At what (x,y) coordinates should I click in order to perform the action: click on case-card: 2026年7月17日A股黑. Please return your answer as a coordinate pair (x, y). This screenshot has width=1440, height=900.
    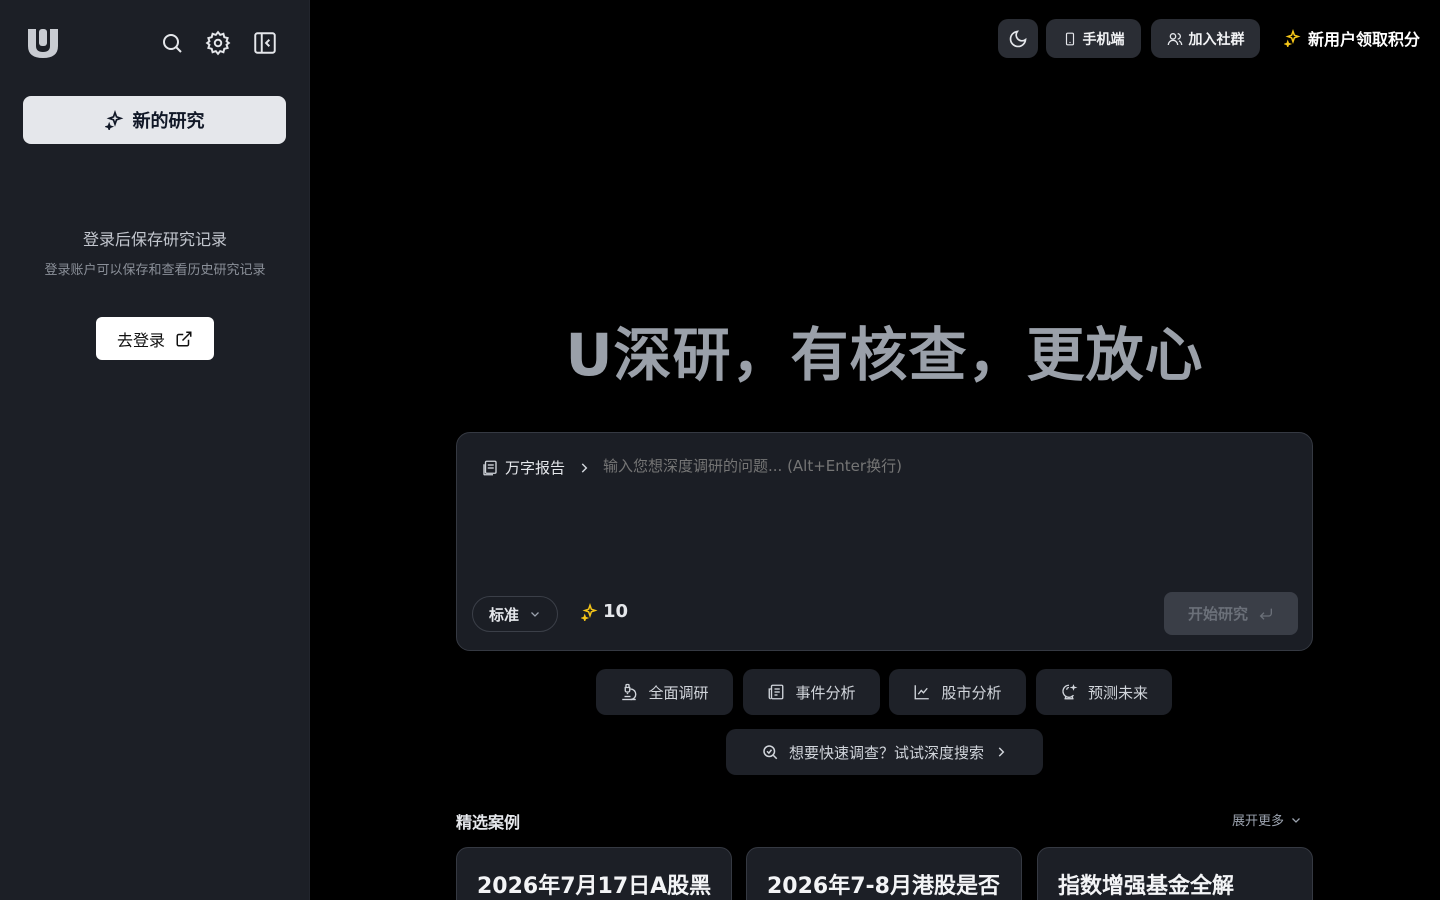
    Looking at the image, I should click on (594, 873).